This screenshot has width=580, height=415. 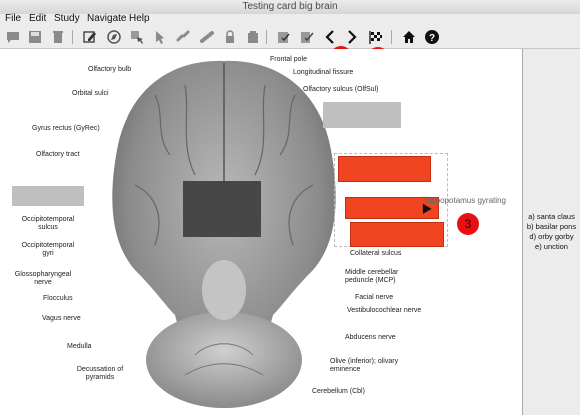 What do you see at coordinates (307, 37) in the screenshot?
I see `check-icon` at bounding box center [307, 37].